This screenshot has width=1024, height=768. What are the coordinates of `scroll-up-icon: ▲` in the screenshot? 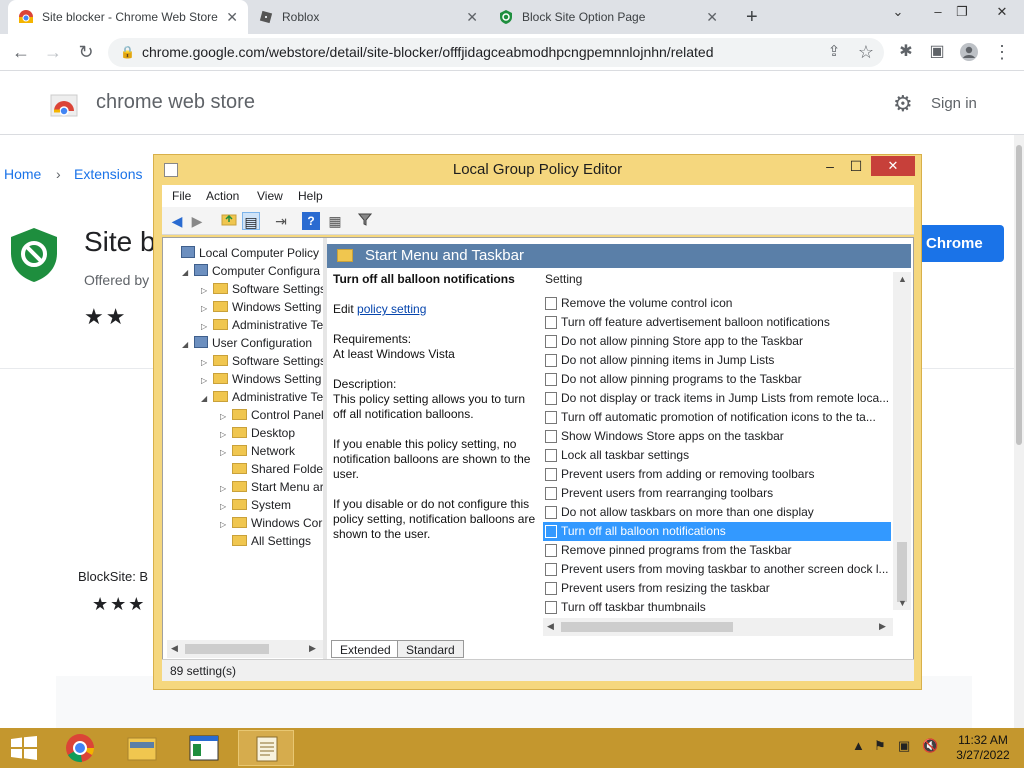 It's located at (902, 279).